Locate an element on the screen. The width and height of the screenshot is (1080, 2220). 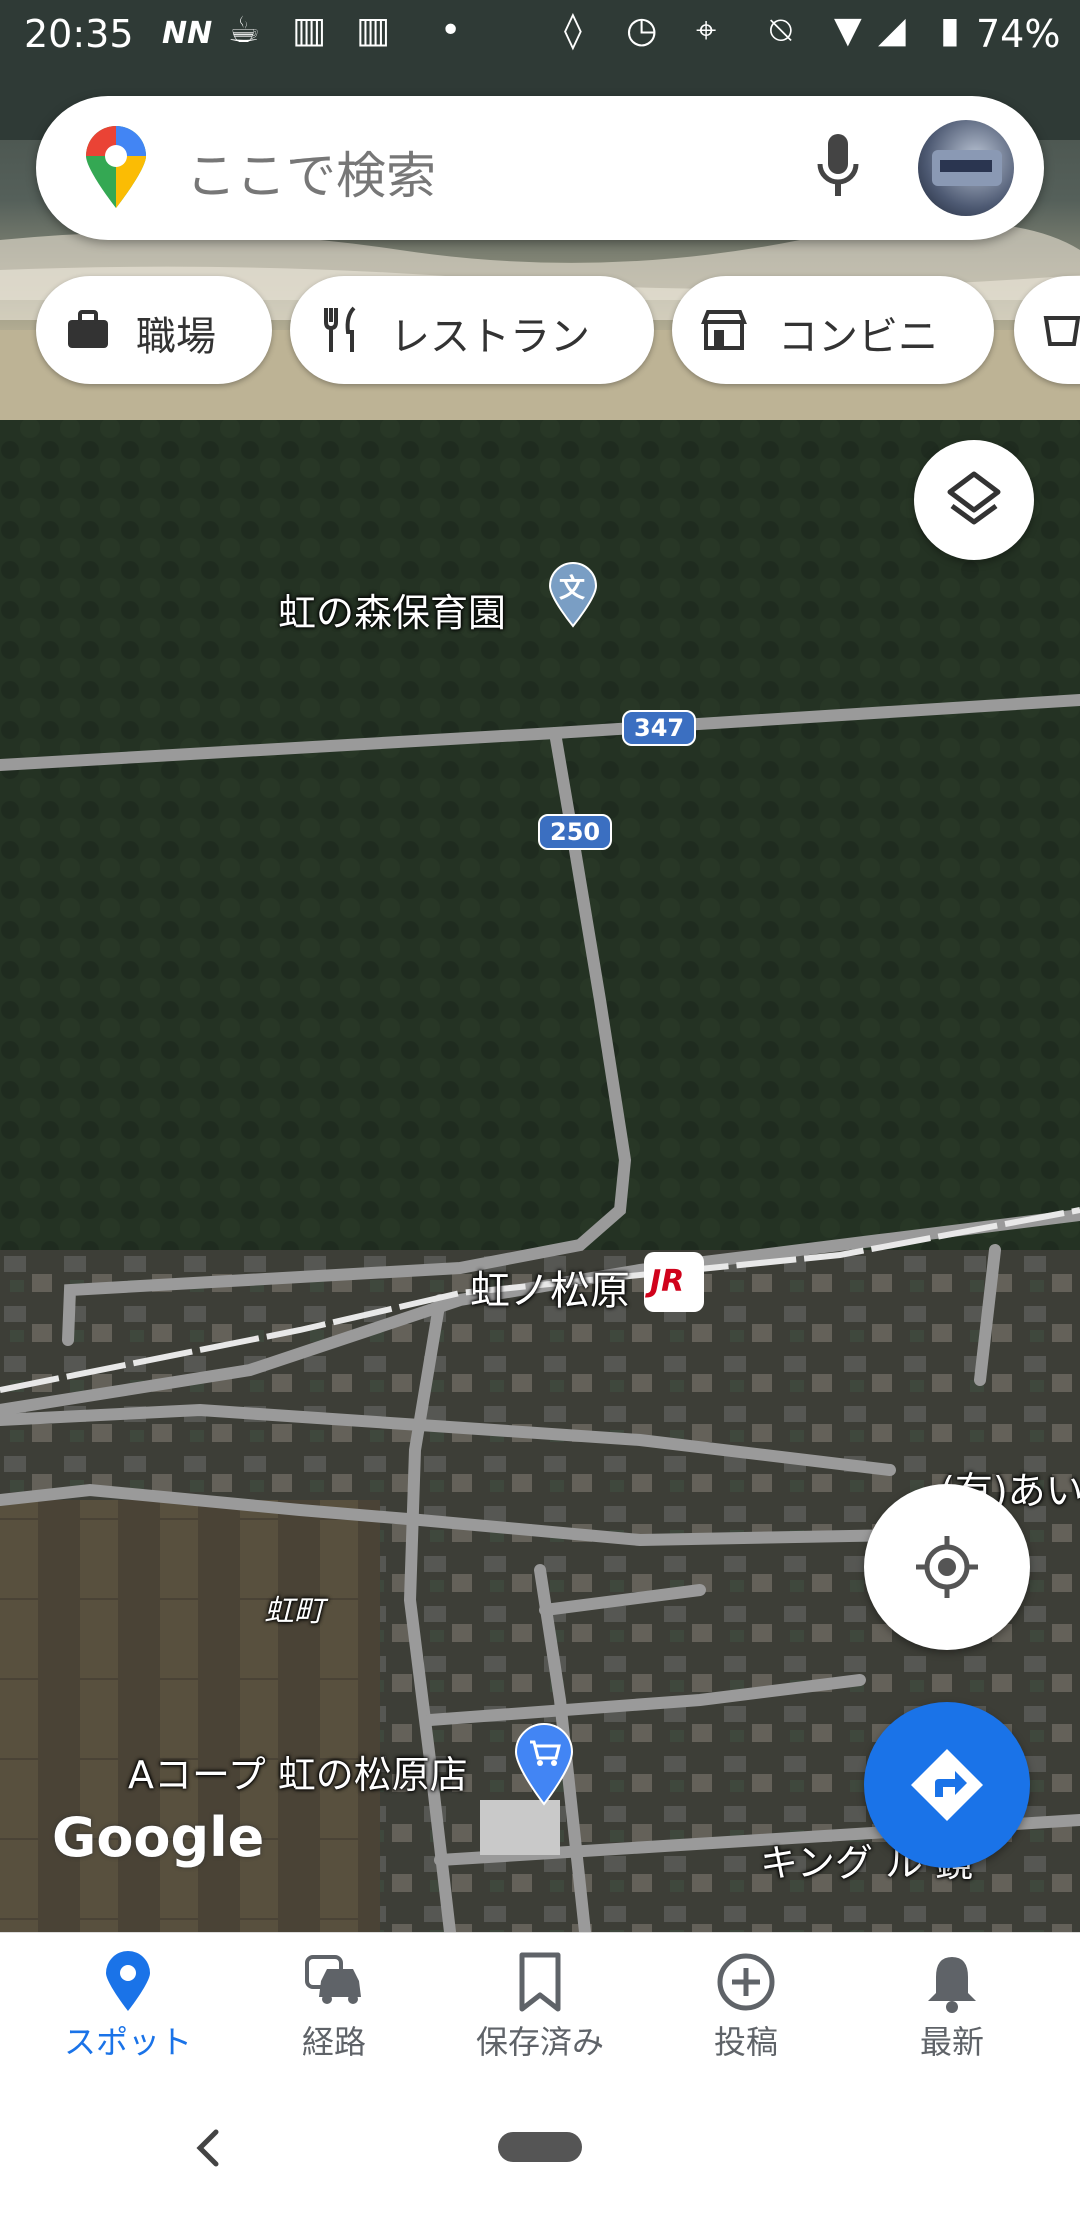
layers-button is located at coordinates (974, 500).